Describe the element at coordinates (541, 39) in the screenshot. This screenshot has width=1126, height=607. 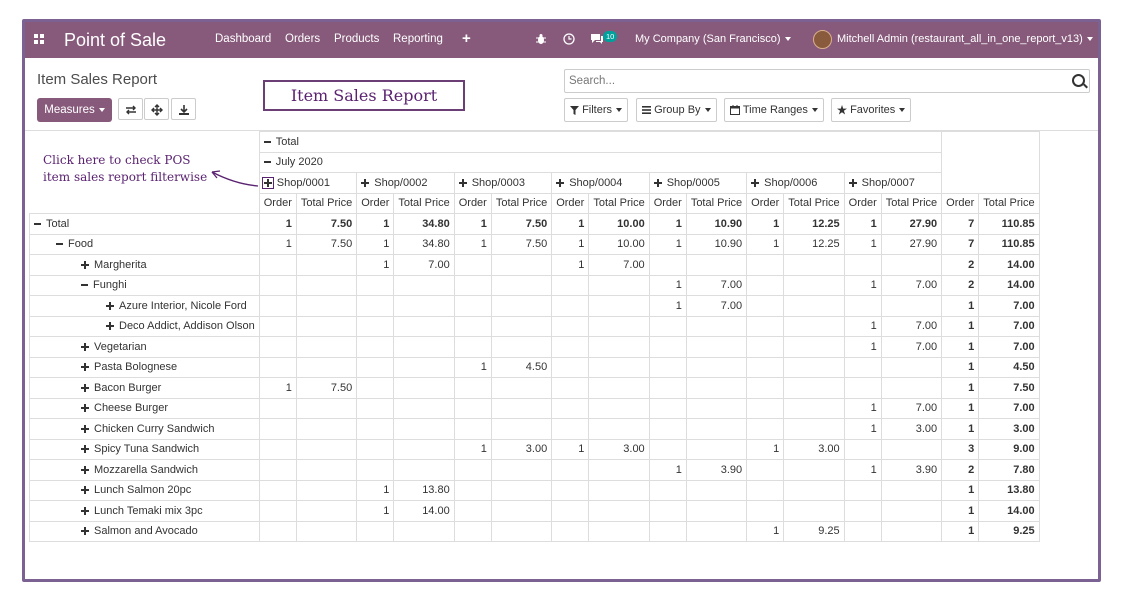
I see `debug-bug-icon` at that location.